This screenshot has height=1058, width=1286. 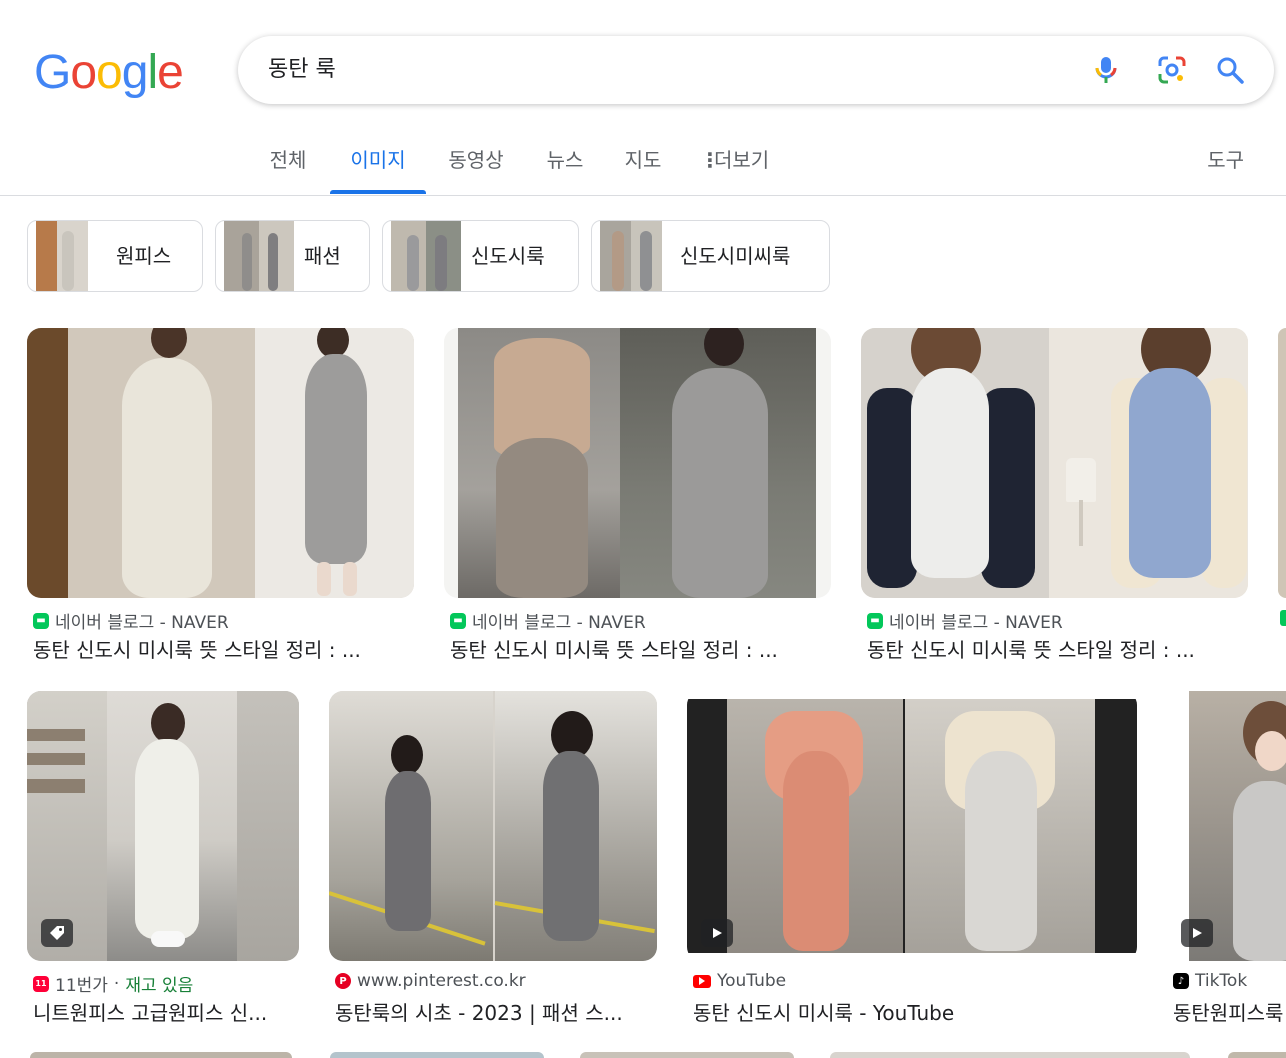 What do you see at coordinates (476, 162) in the screenshot?
I see `tab-videos: 동영상` at bounding box center [476, 162].